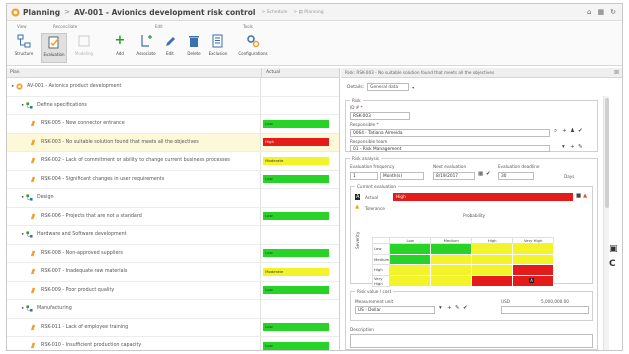  What do you see at coordinates (84, 48) in the screenshot?
I see `modeling-button: Modeling` at bounding box center [84, 48].